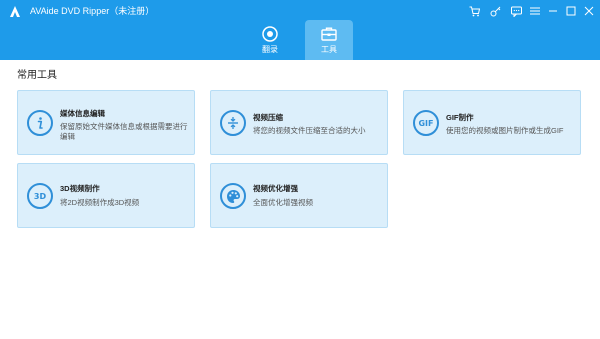 The width and height of the screenshot is (600, 339). Describe the element at coordinates (40, 123) in the screenshot. I see `info-icon` at that location.